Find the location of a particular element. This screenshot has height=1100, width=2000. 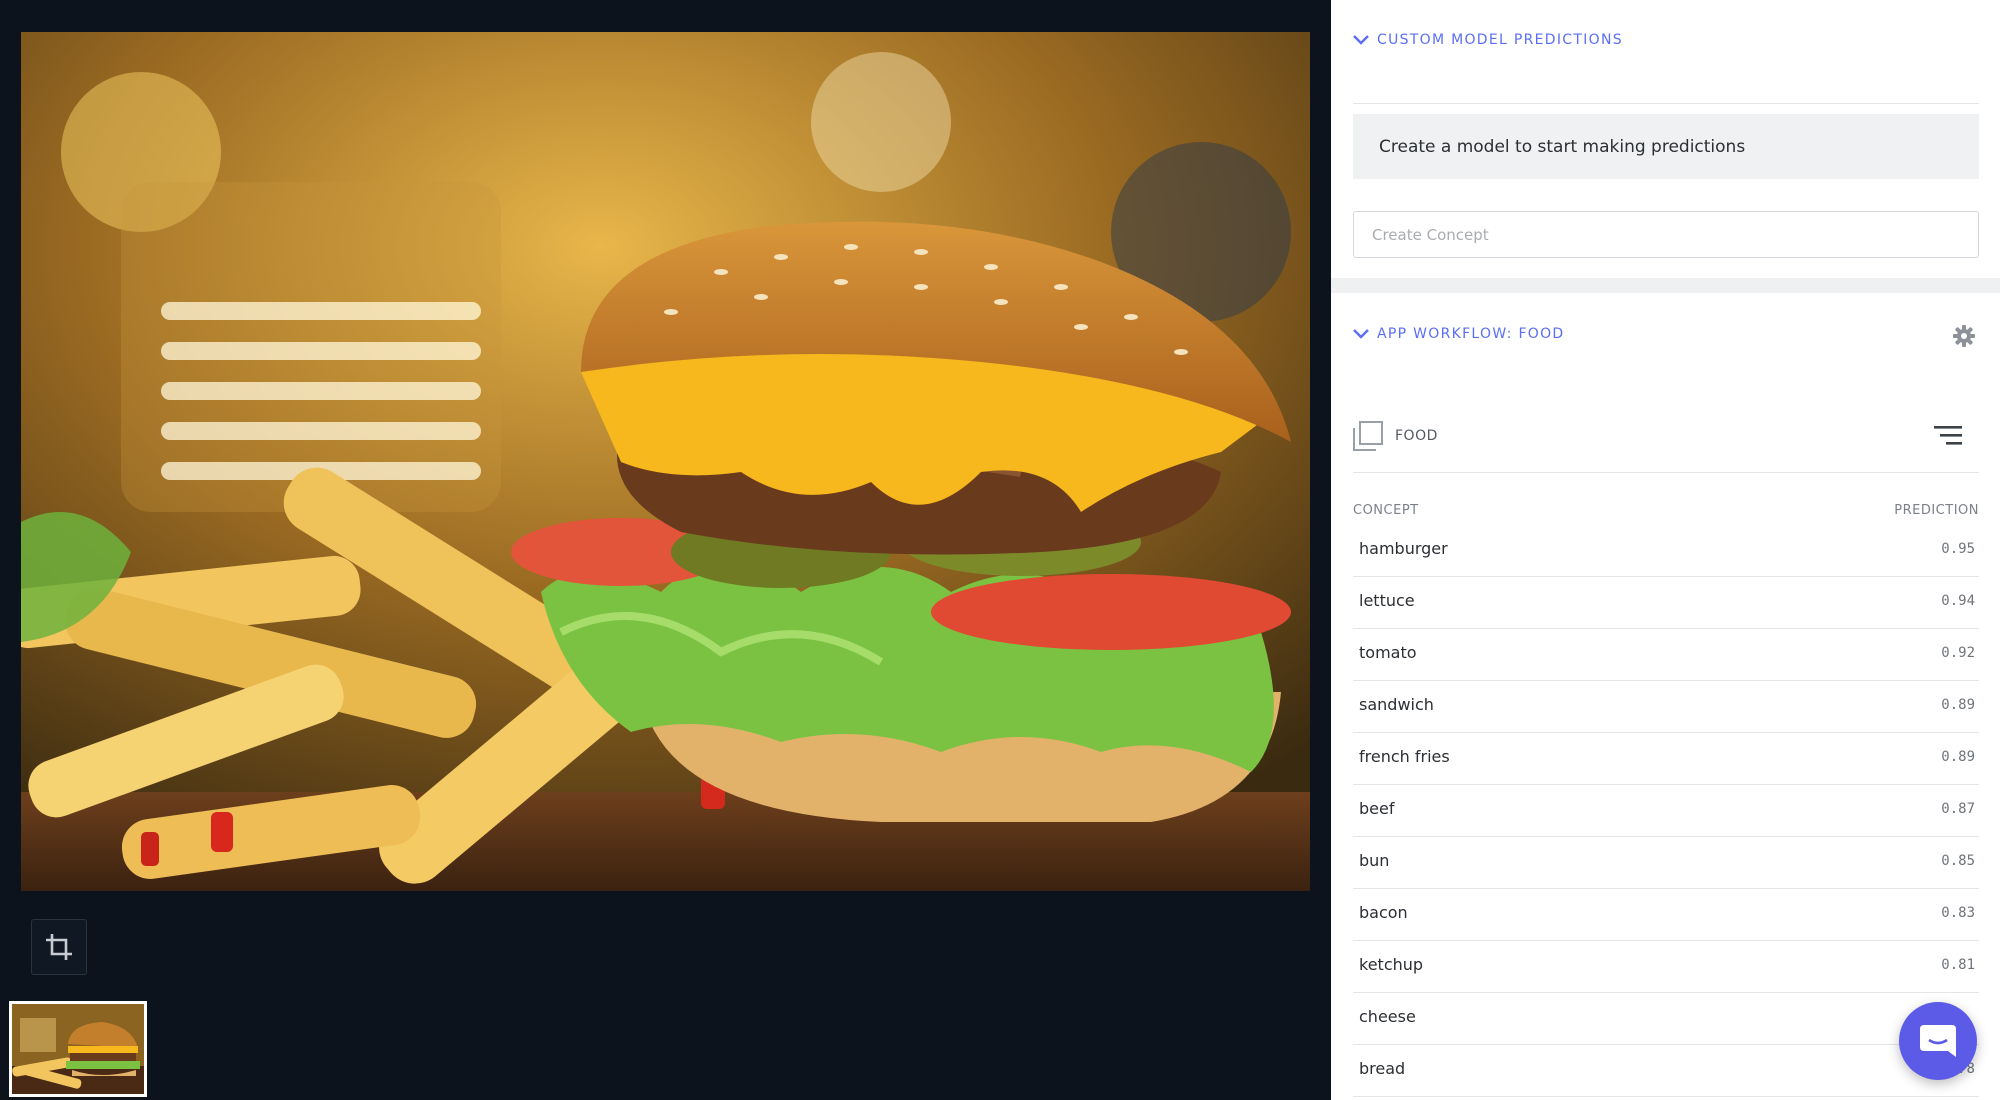

prediction-row: french fries 0.89 is located at coordinates (1666, 759).